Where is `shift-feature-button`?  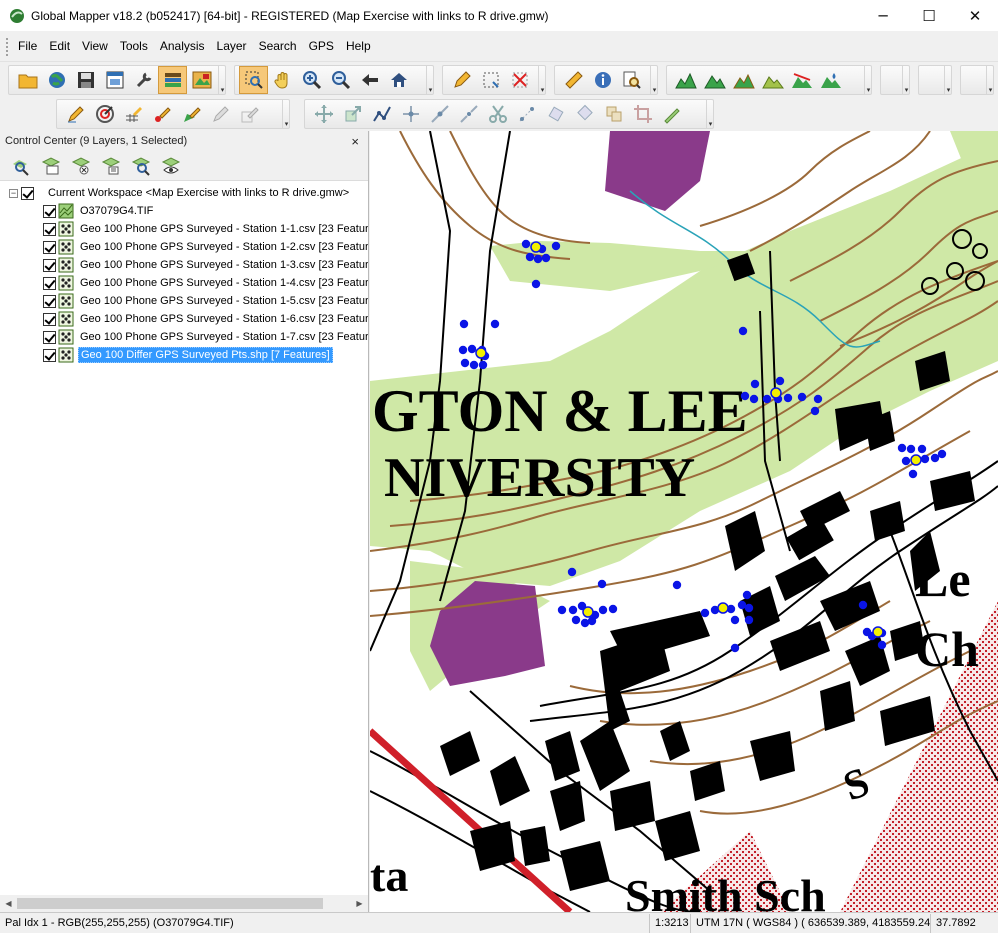 shift-feature-button is located at coordinates (584, 114).